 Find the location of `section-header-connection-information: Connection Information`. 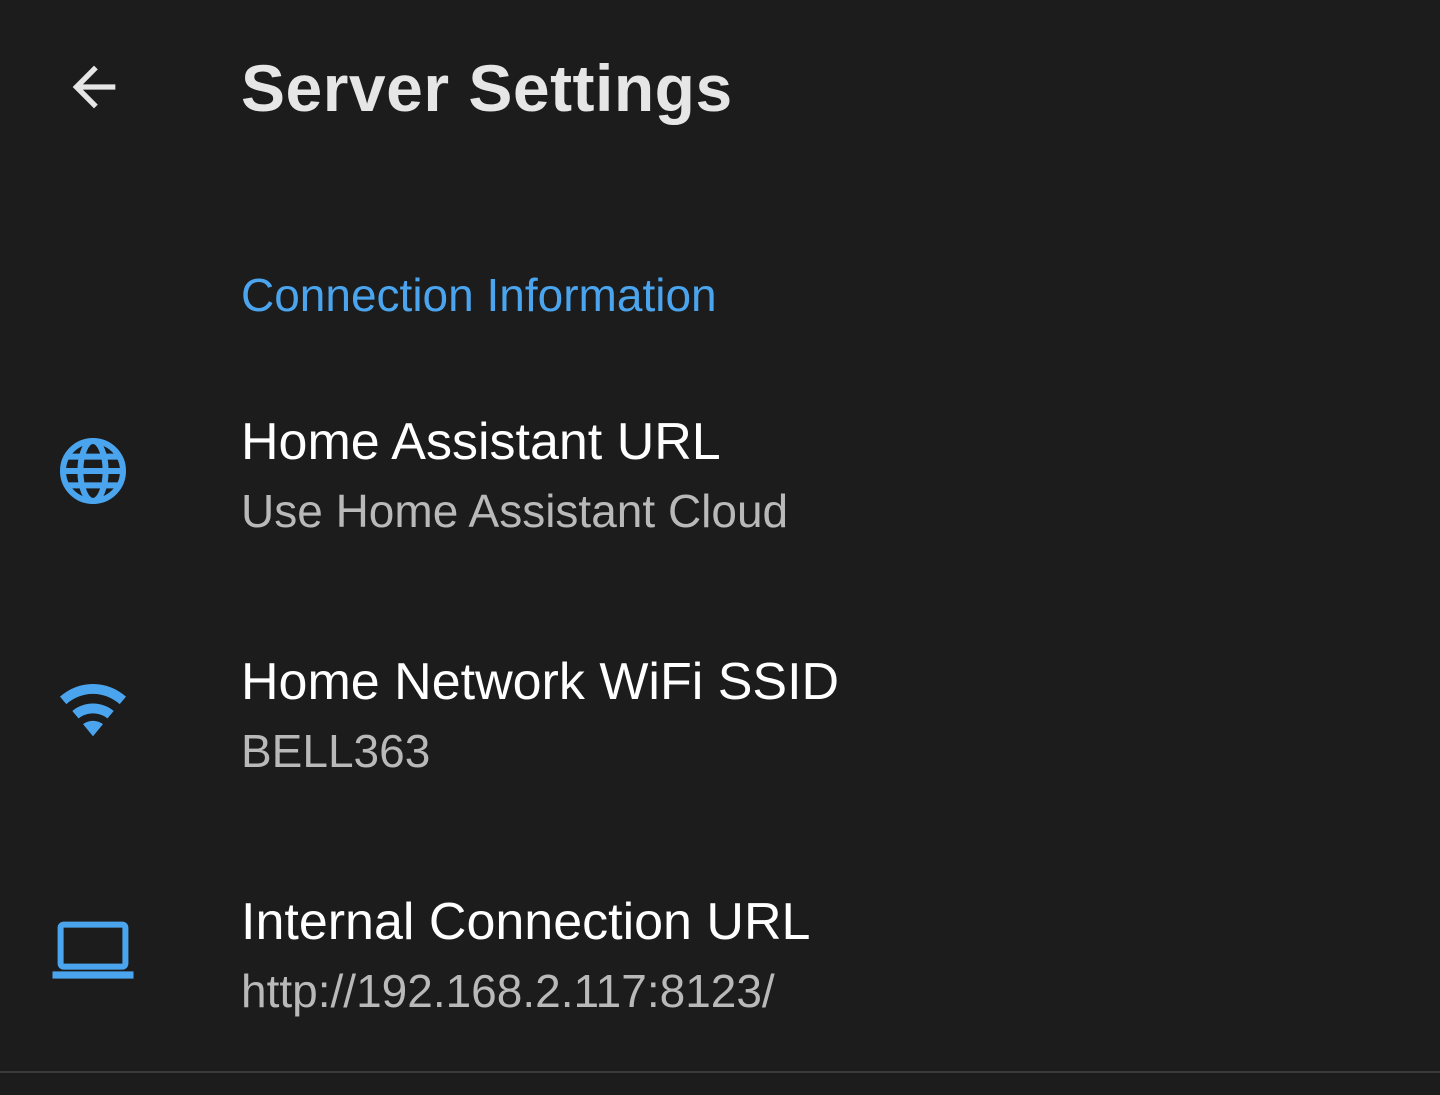

section-header-connection-information: Connection Information is located at coordinates (479, 295).